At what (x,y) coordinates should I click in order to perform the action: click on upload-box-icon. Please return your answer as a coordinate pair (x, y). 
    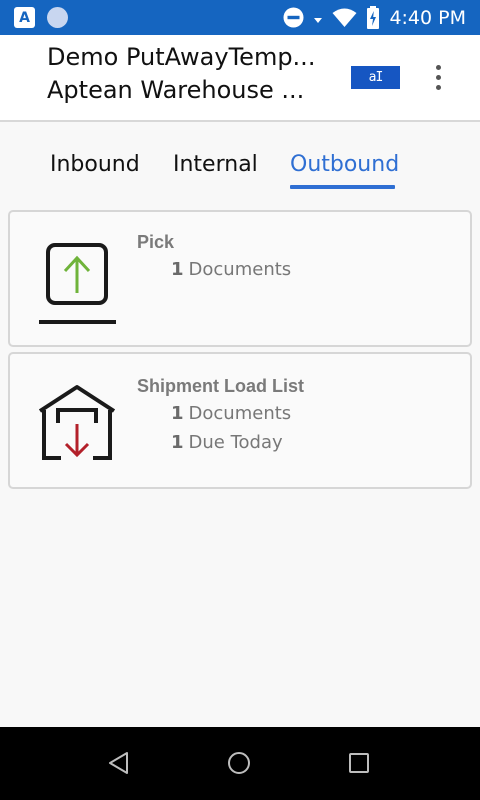
    Looking at the image, I should click on (77, 283).